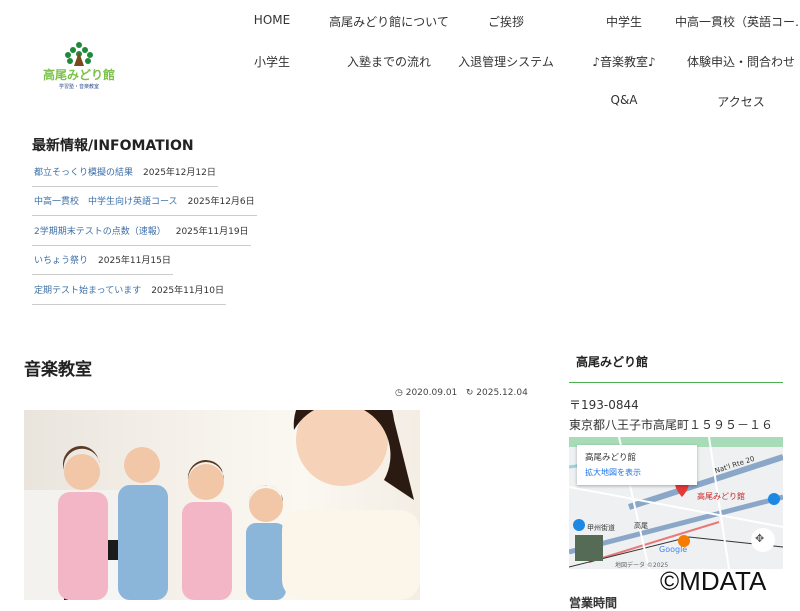 This screenshot has height=611, width=800. What do you see at coordinates (461, 393) in the screenshot?
I see `post-dates: ◷ 2020.09.01 ↻ 2025.12.04` at bounding box center [461, 393].